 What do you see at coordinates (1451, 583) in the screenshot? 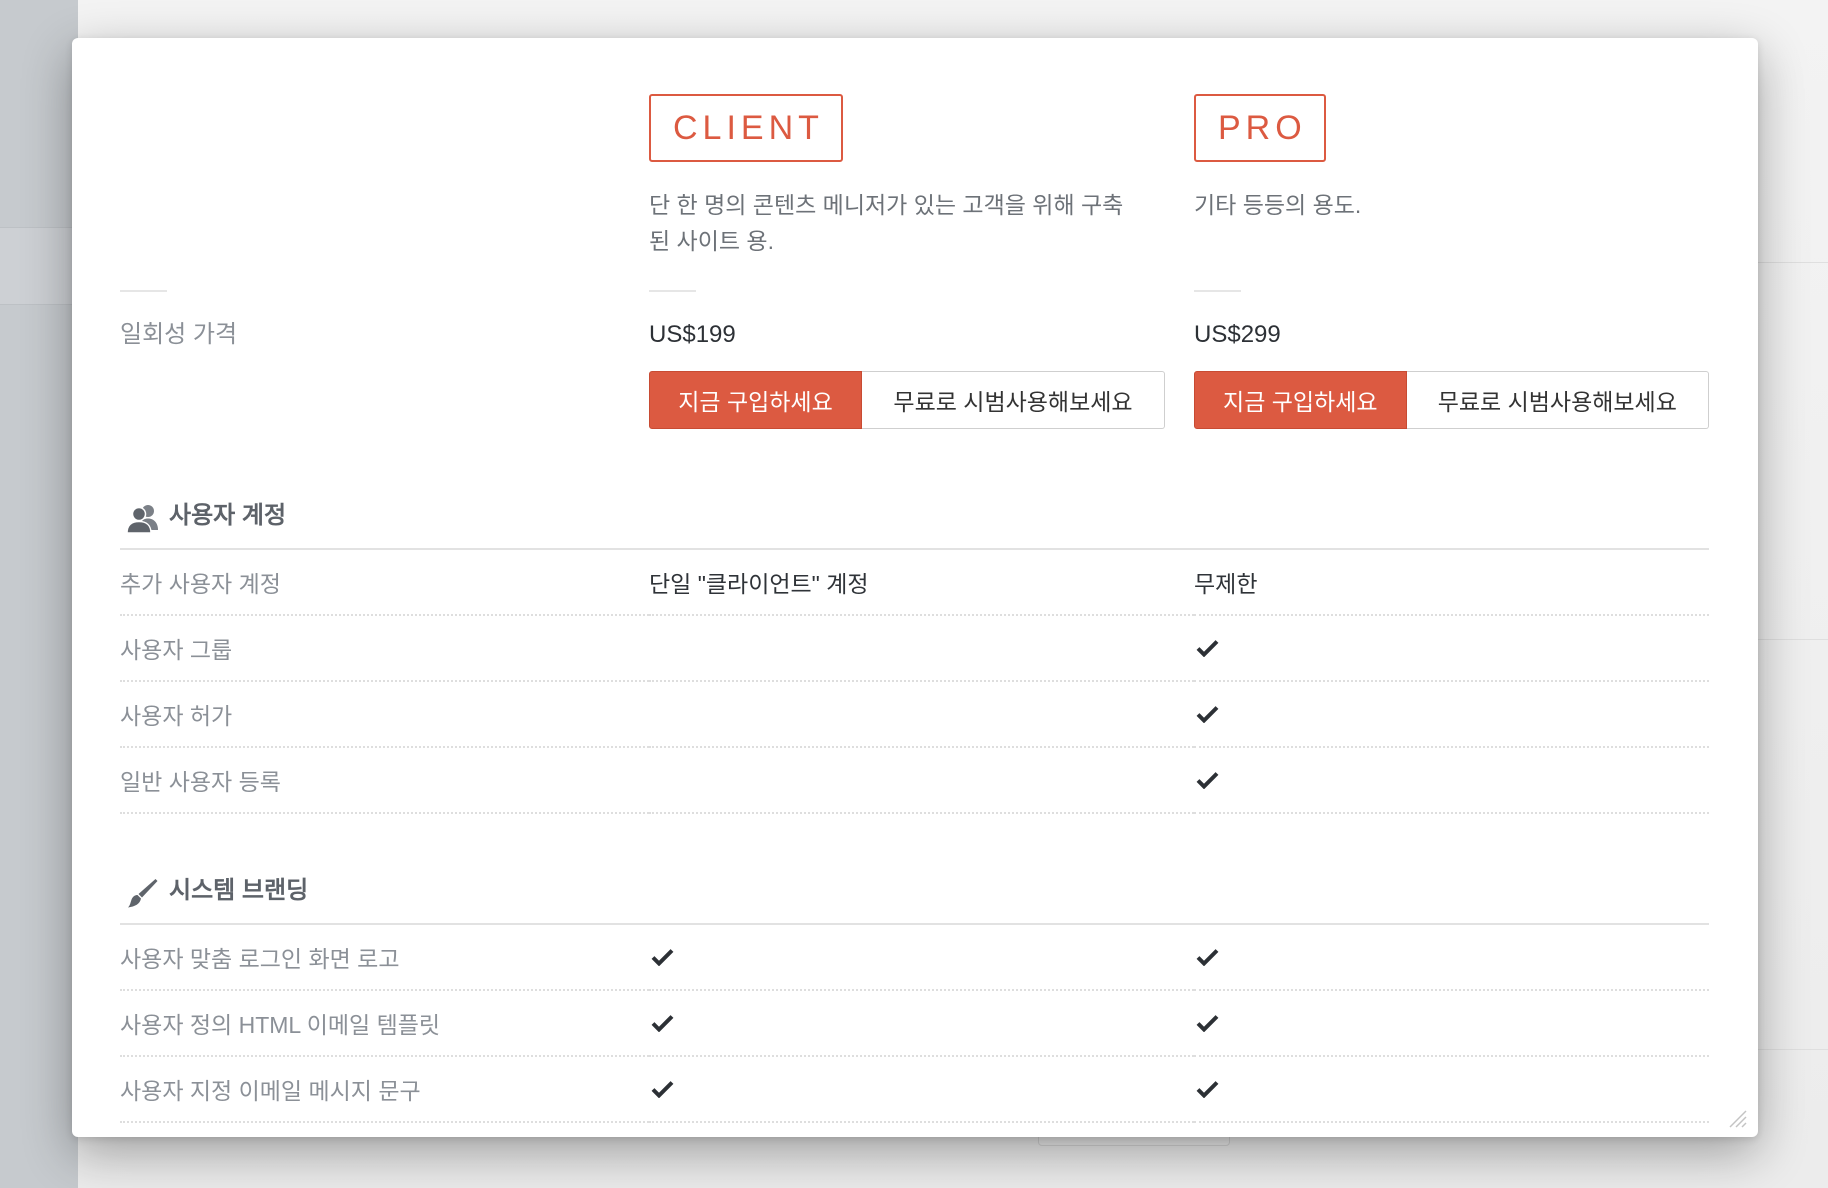
I see `pro-feature-cell: 무제한` at bounding box center [1451, 583].